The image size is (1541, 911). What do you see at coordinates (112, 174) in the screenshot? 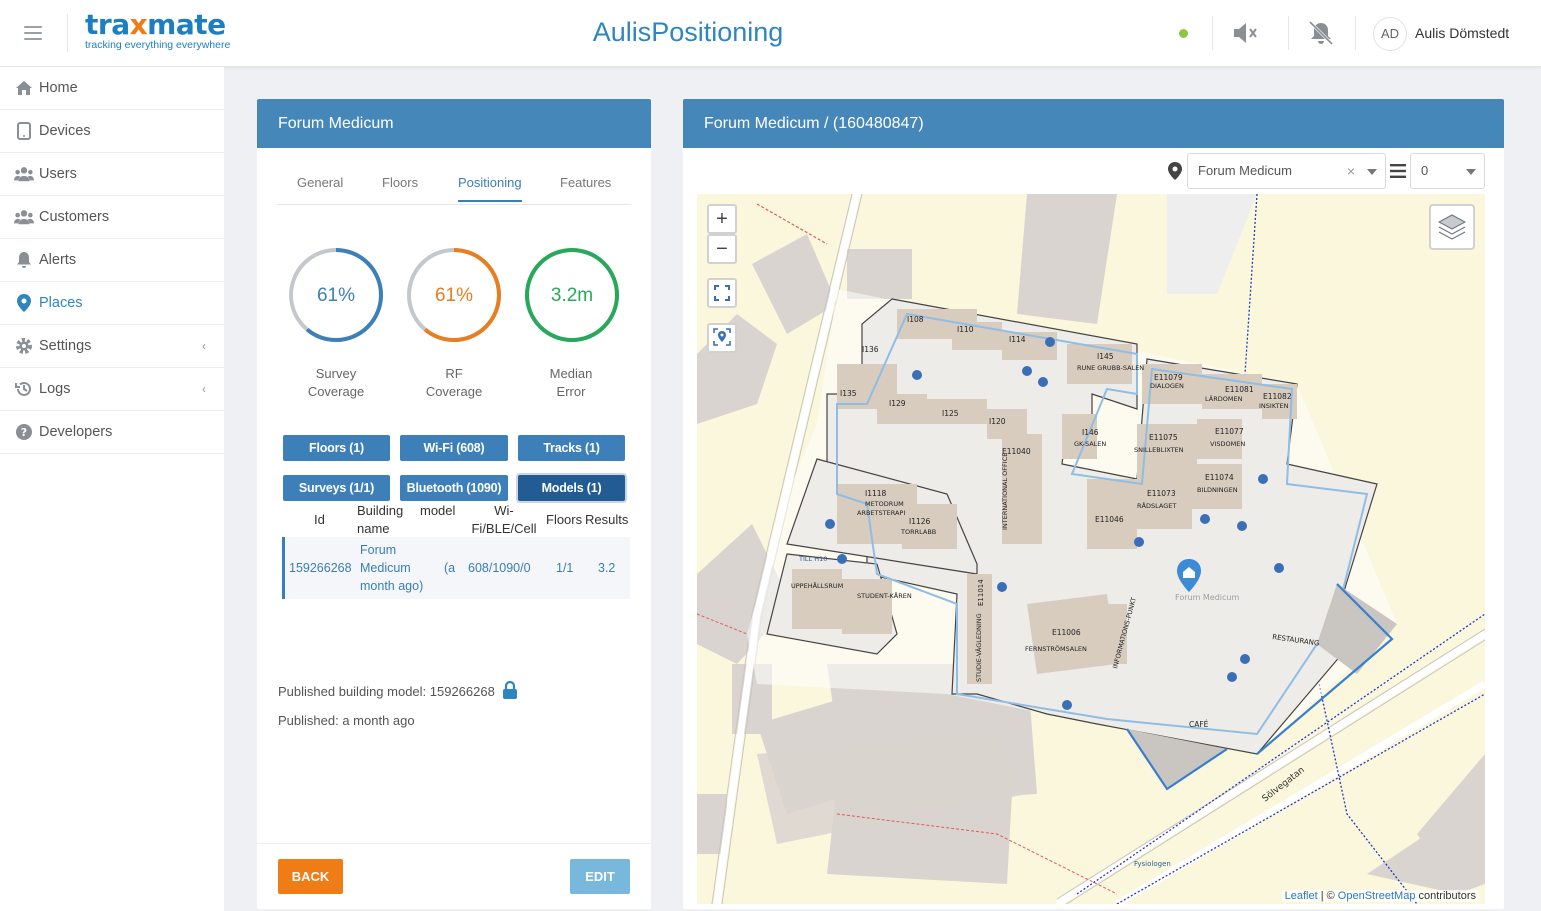
I see `sidebar-item-users: Users` at bounding box center [112, 174].